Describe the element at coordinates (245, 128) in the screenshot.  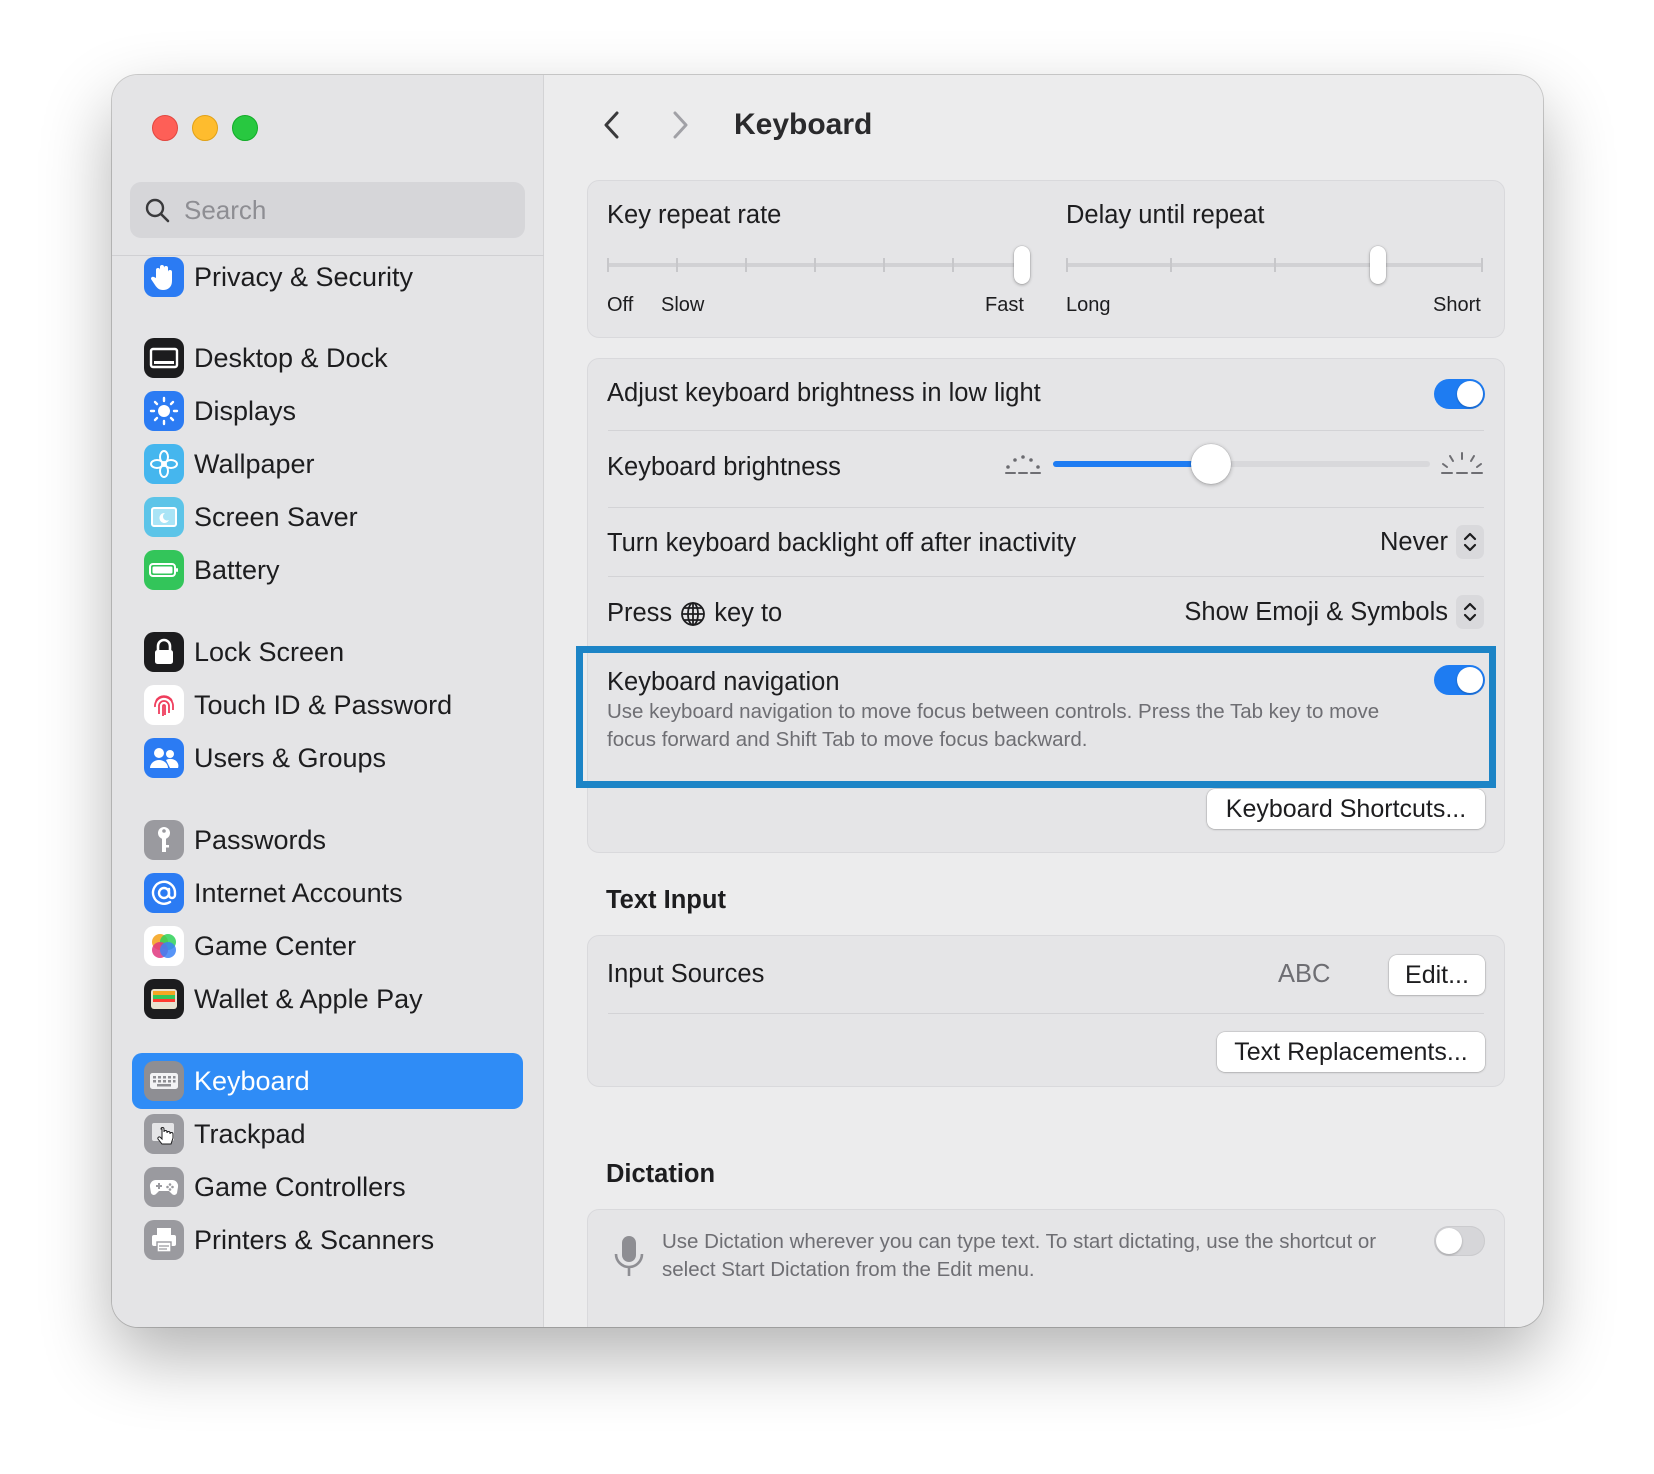
I see `zoom-button` at that location.